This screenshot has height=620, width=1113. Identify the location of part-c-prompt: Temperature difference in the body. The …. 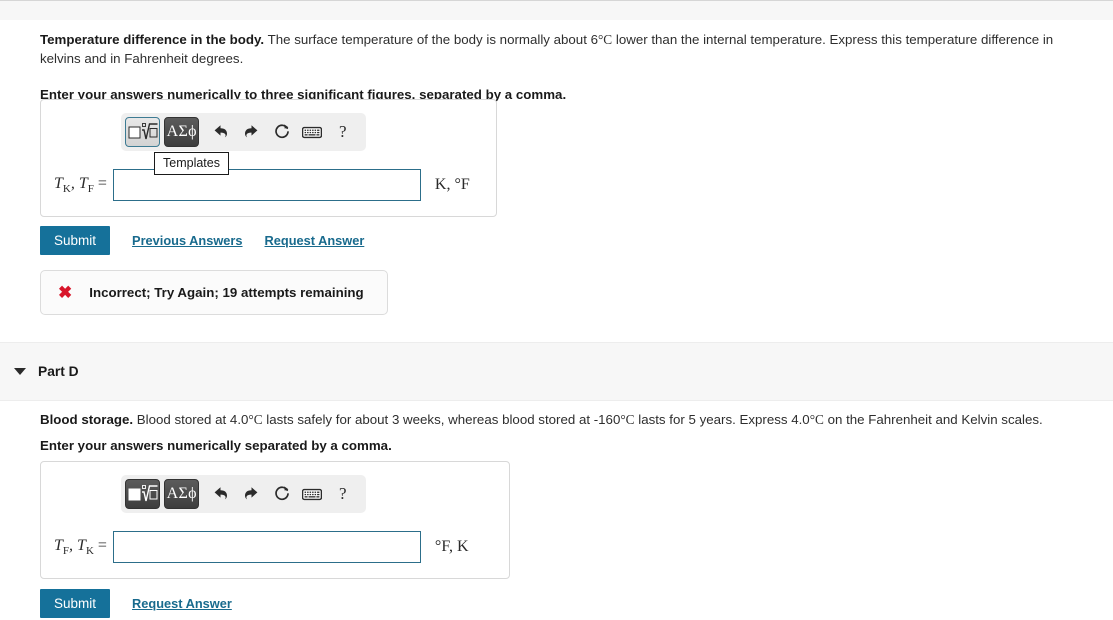
(562, 49).